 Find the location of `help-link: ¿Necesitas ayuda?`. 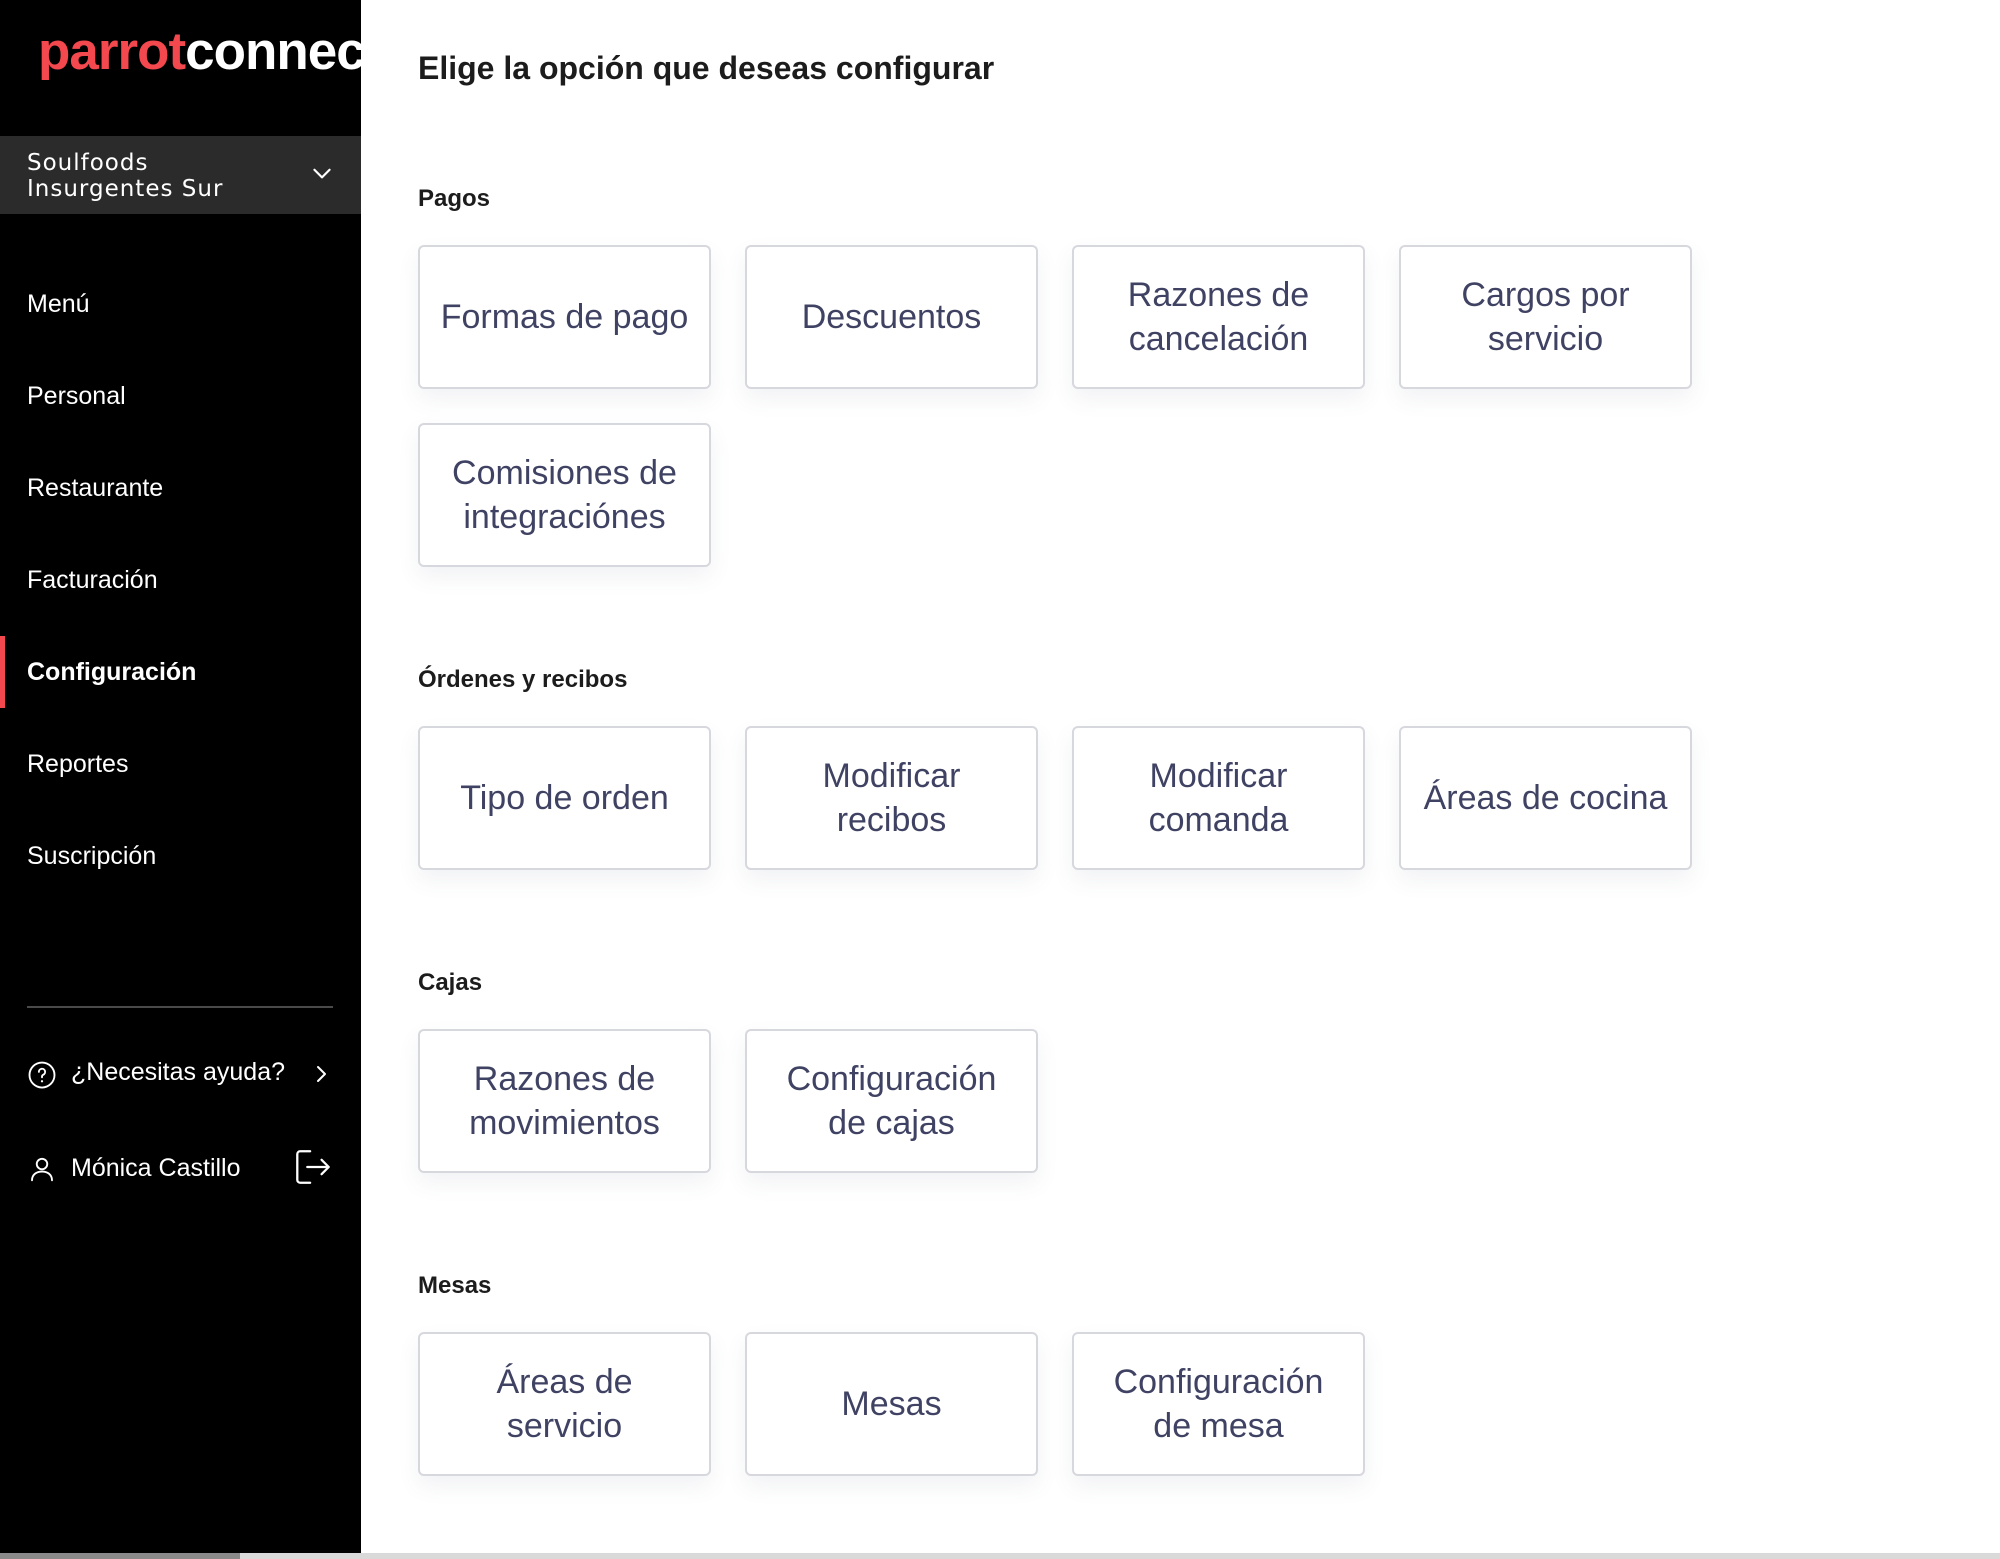

help-link: ¿Necesitas ayuda? is located at coordinates (180, 1074).